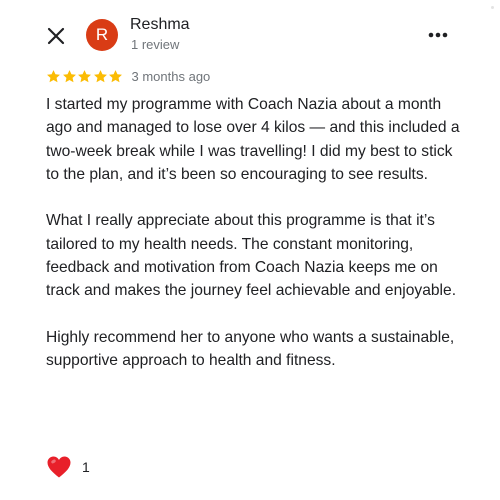 The width and height of the screenshot is (500, 500). I want to click on reaction-count: 1, so click(86, 467).